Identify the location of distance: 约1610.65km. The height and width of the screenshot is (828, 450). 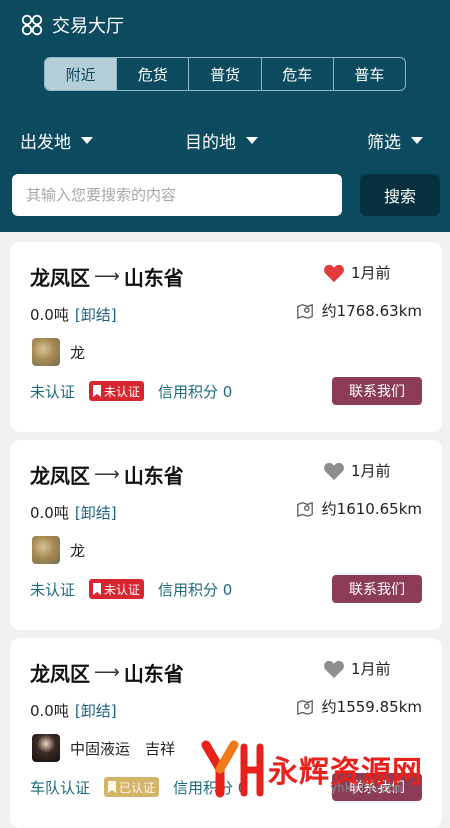
(359, 508).